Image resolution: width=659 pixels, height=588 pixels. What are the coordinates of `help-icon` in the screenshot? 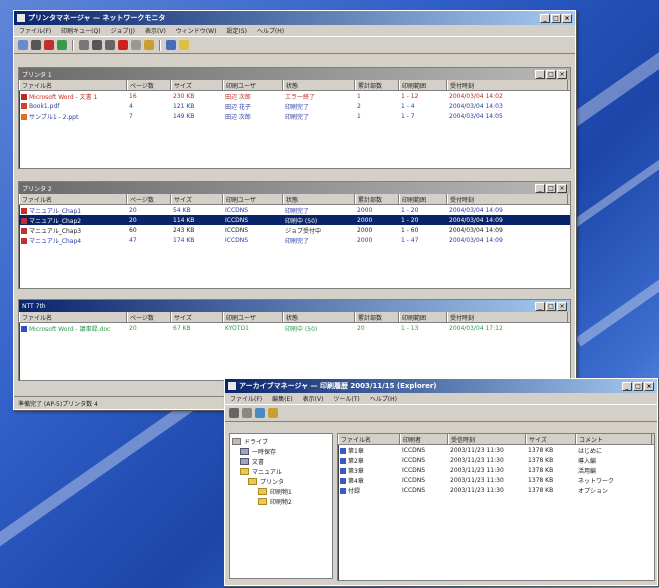 It's located at (184, 45).